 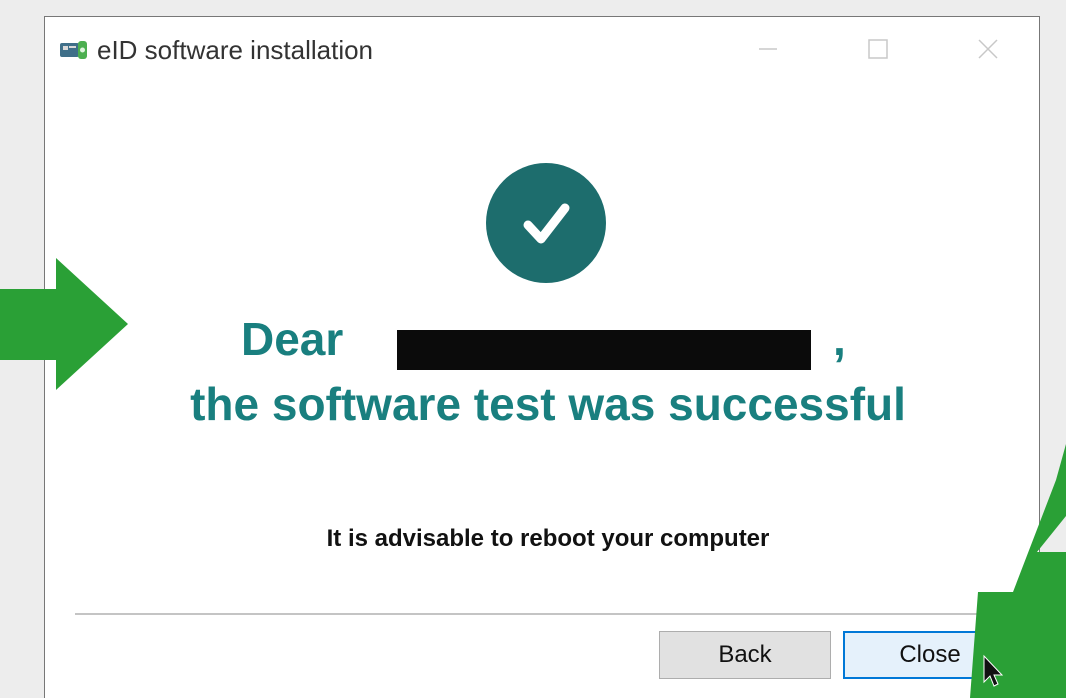 What do you see at coordinates (930, 655) in the screenshot?
I see `close-button: Close` at bounding box center [930, 655].